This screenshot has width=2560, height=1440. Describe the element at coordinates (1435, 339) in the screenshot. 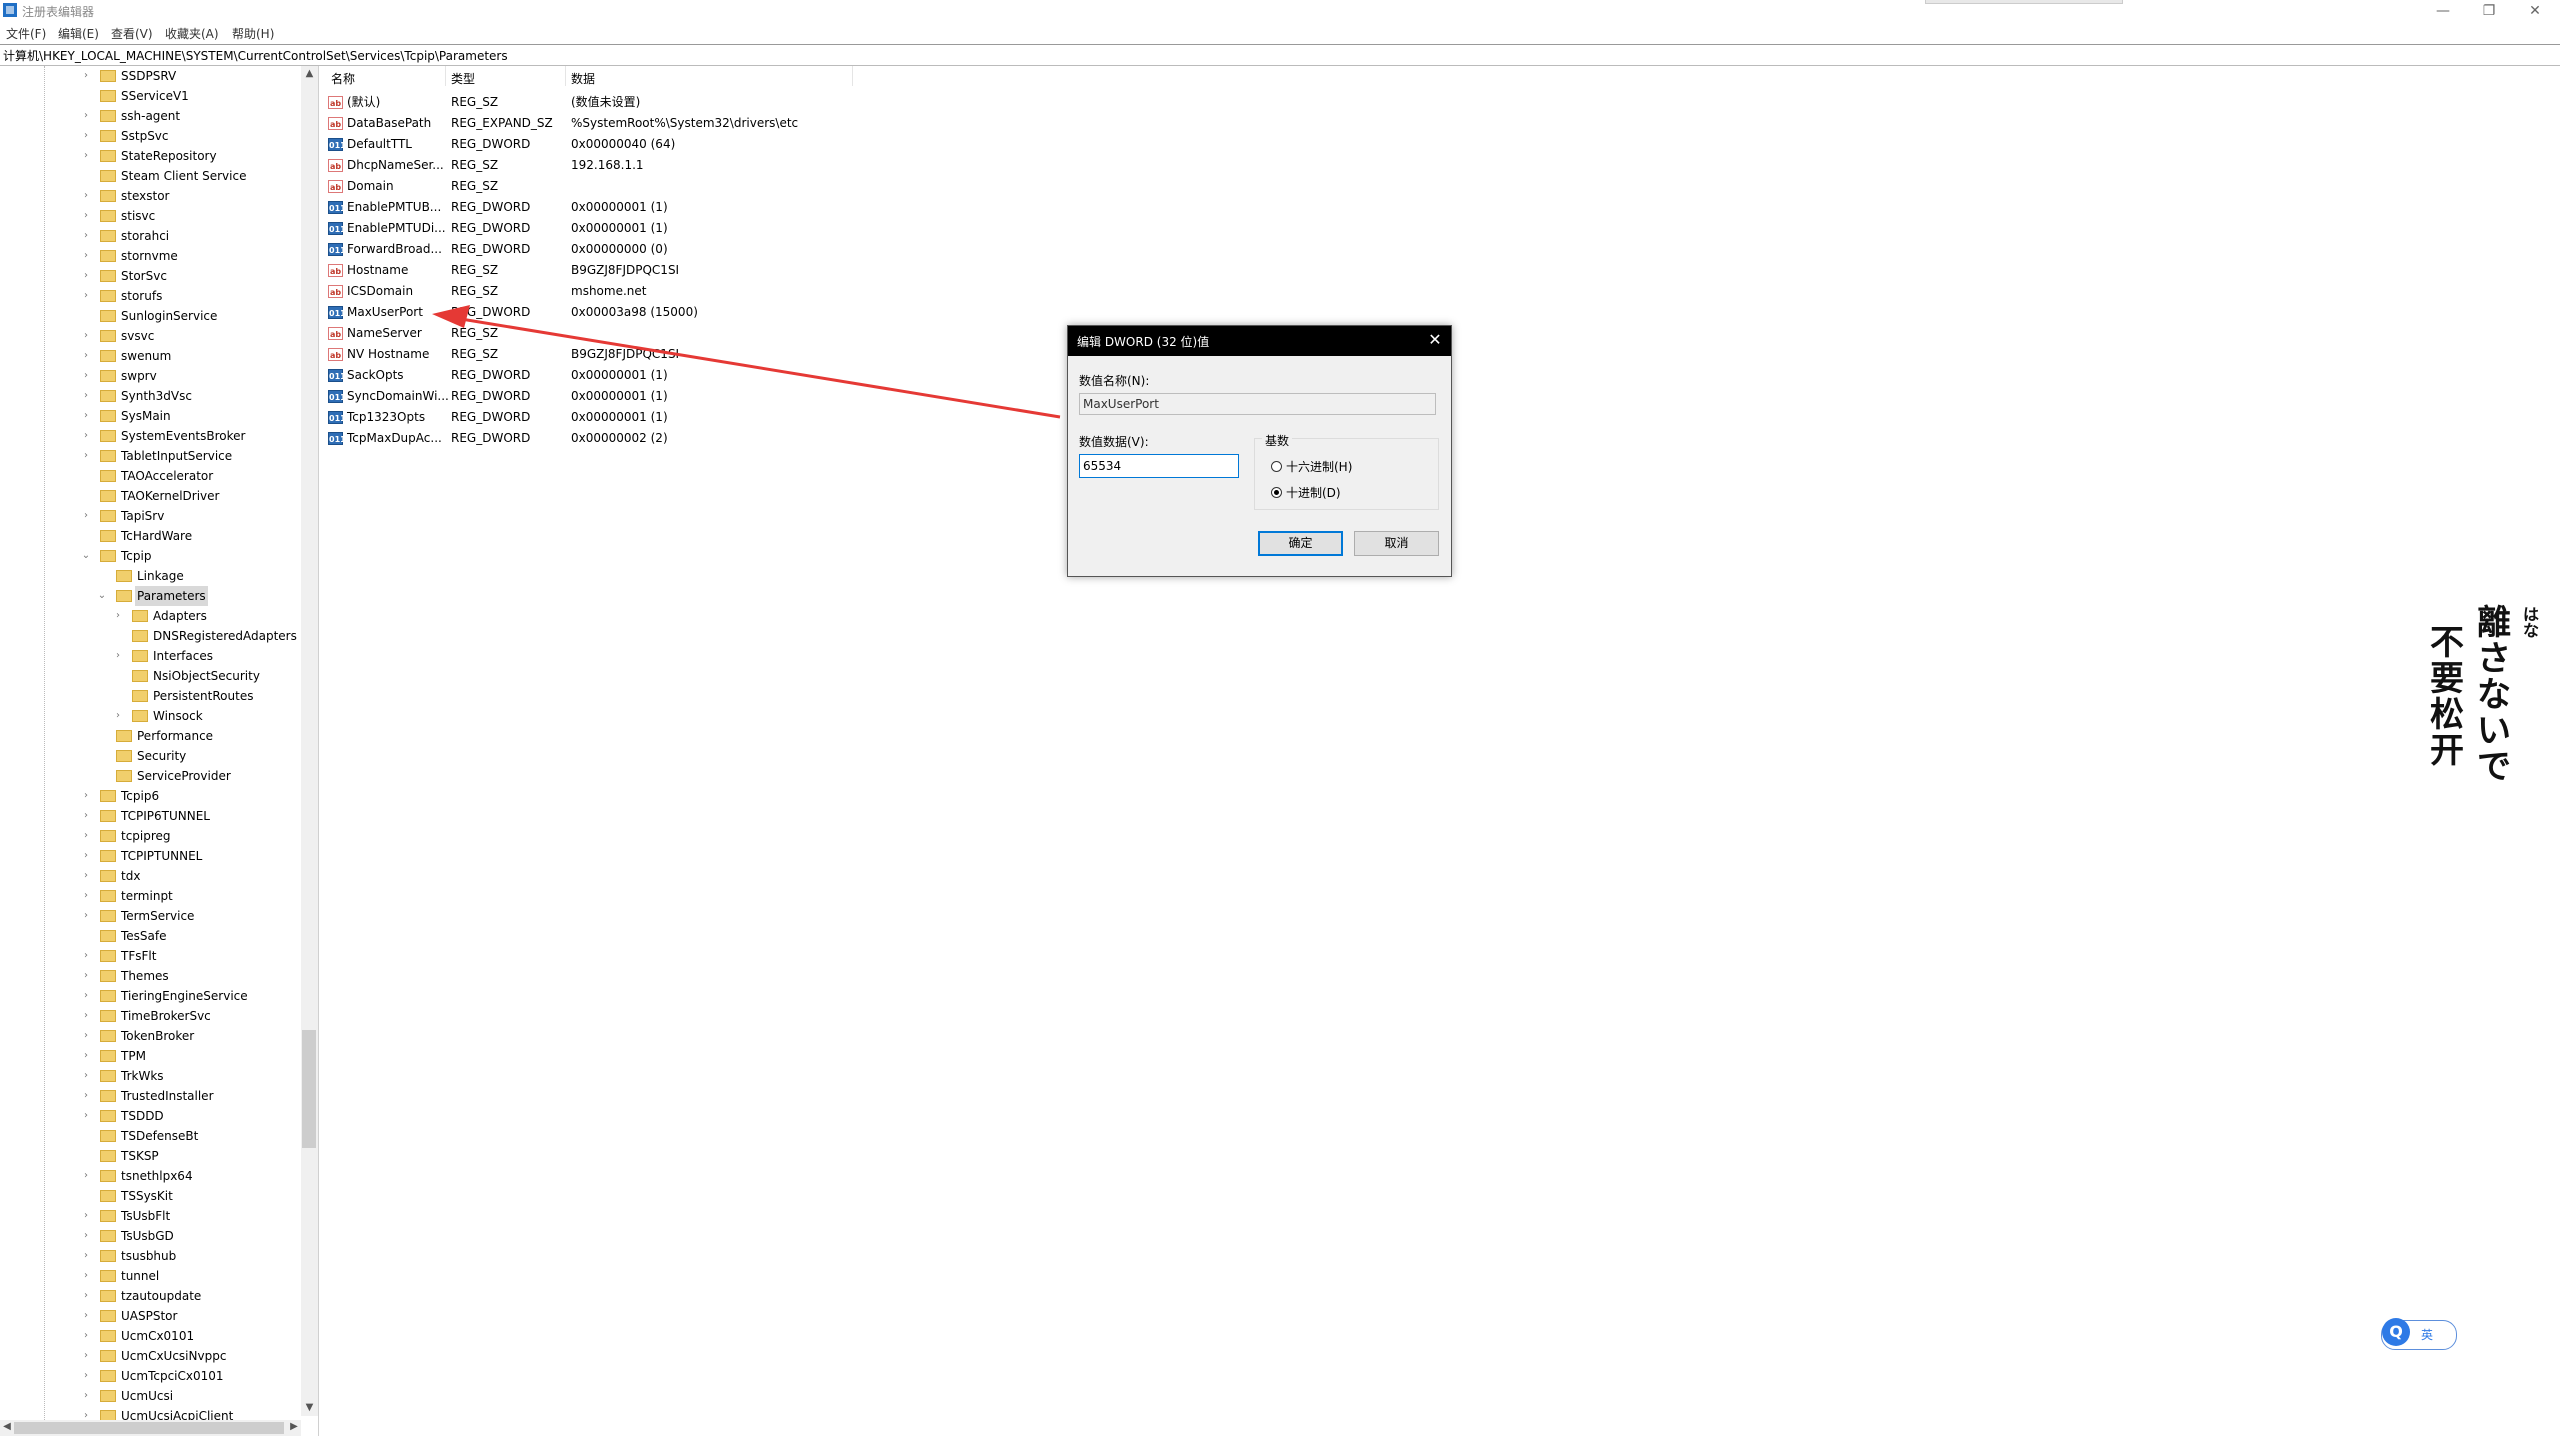

I see `dialog-close-icon: ✕` at that location.